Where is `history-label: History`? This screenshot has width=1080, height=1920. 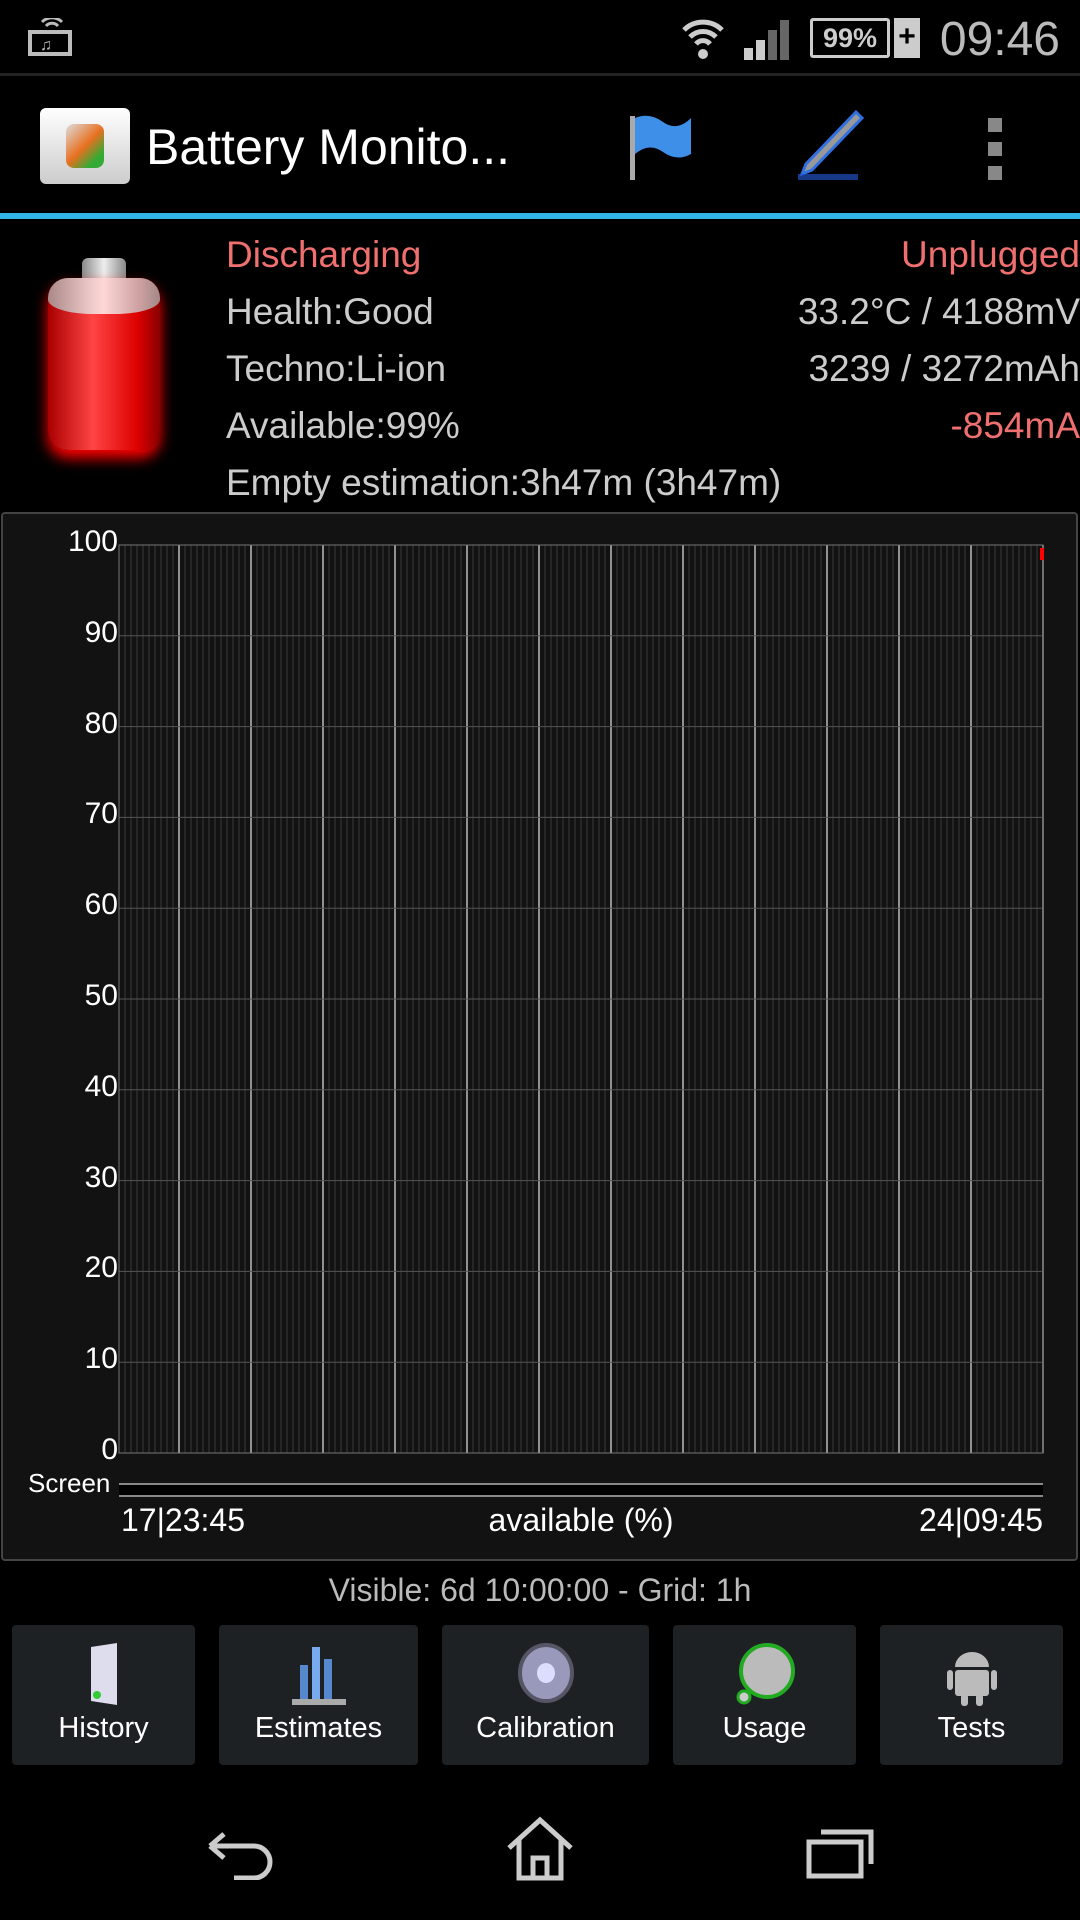 history-label: History is located at coordinates (103, 1728).